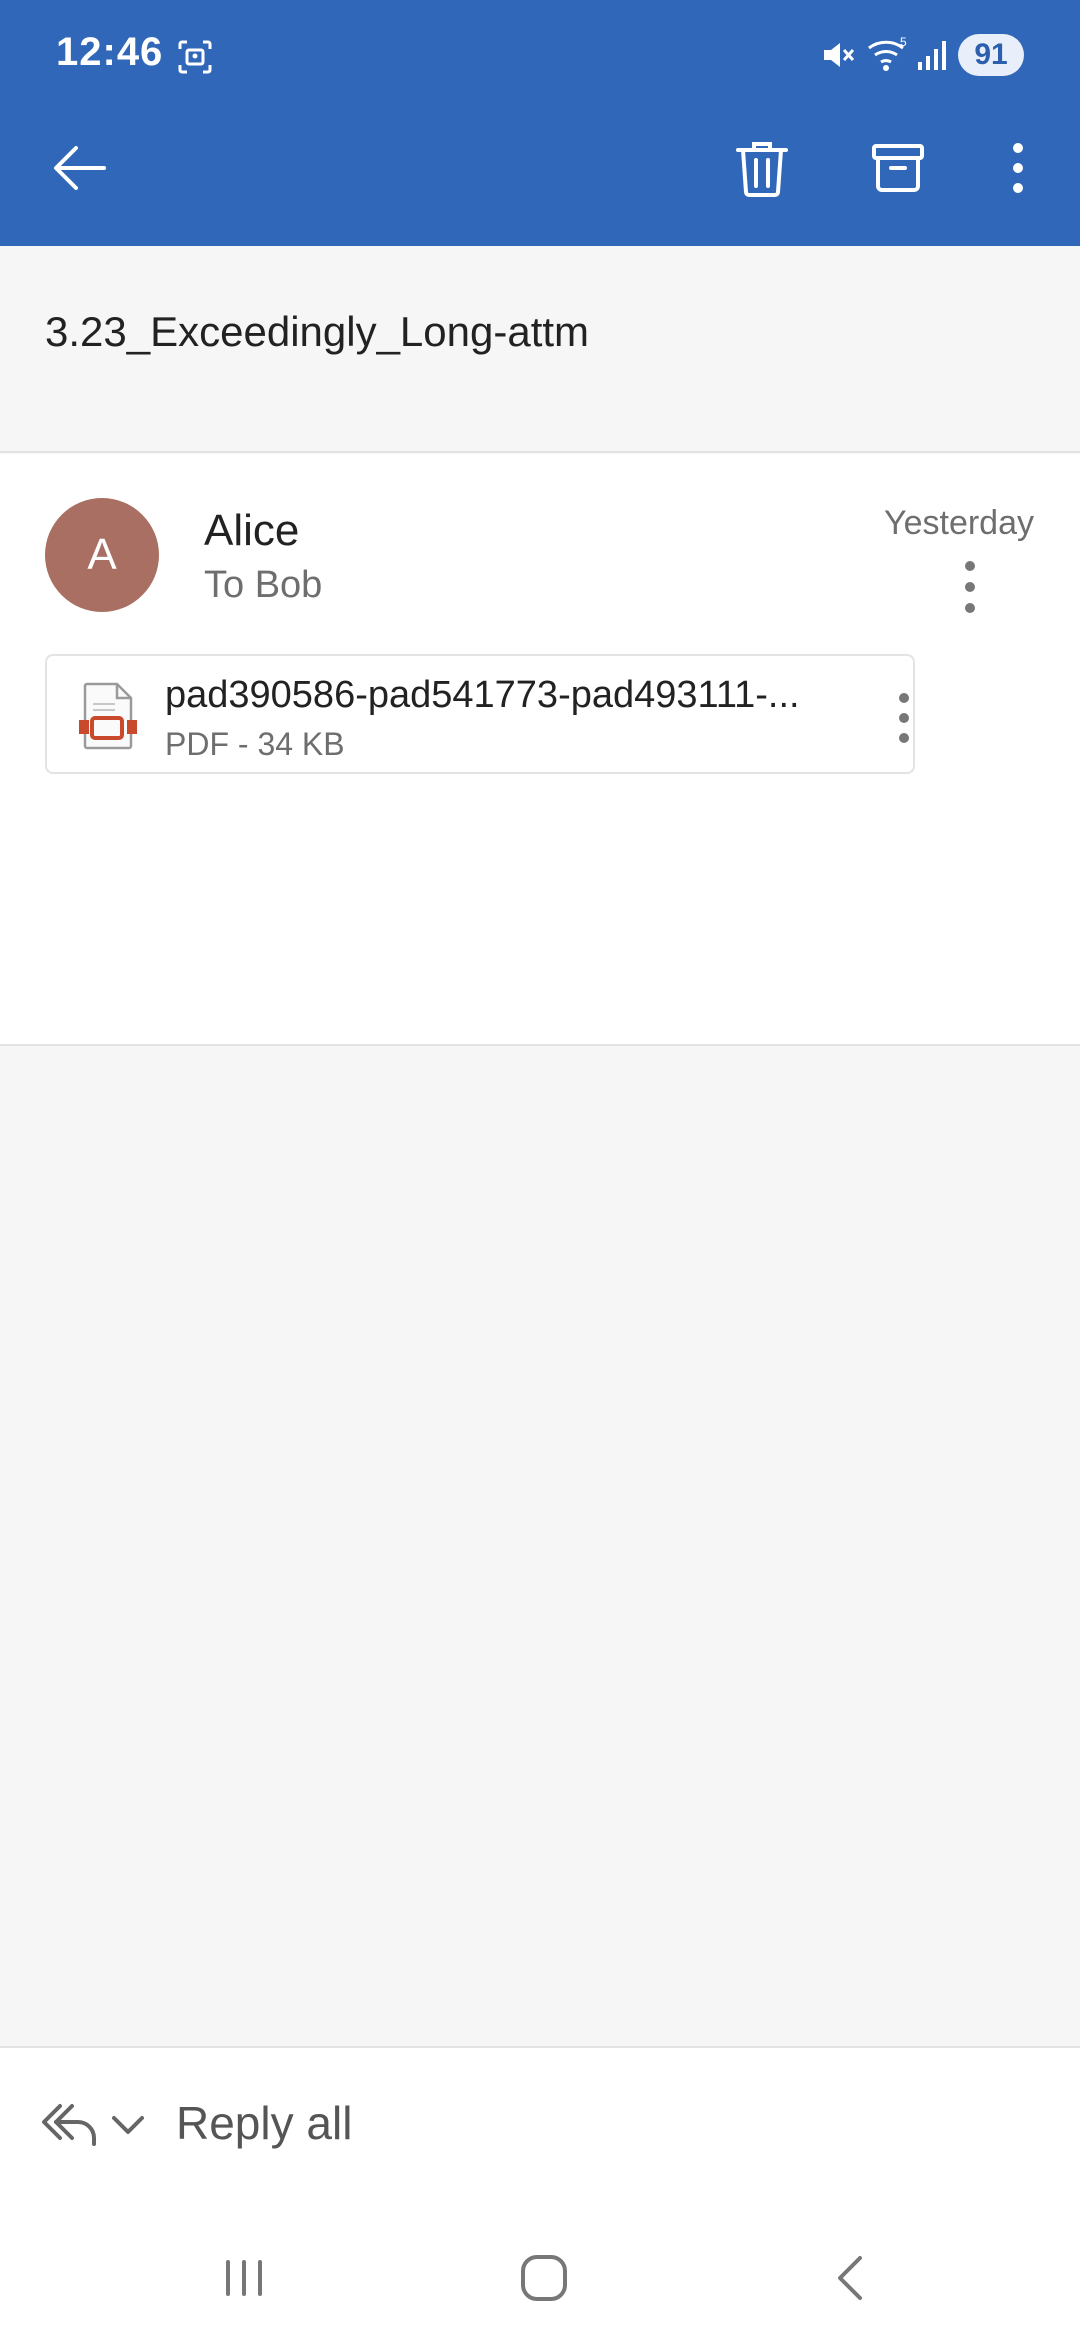 The height and width of the screenshot is (2340, 1080). I want to click on trash-icon, so click(762, 169).